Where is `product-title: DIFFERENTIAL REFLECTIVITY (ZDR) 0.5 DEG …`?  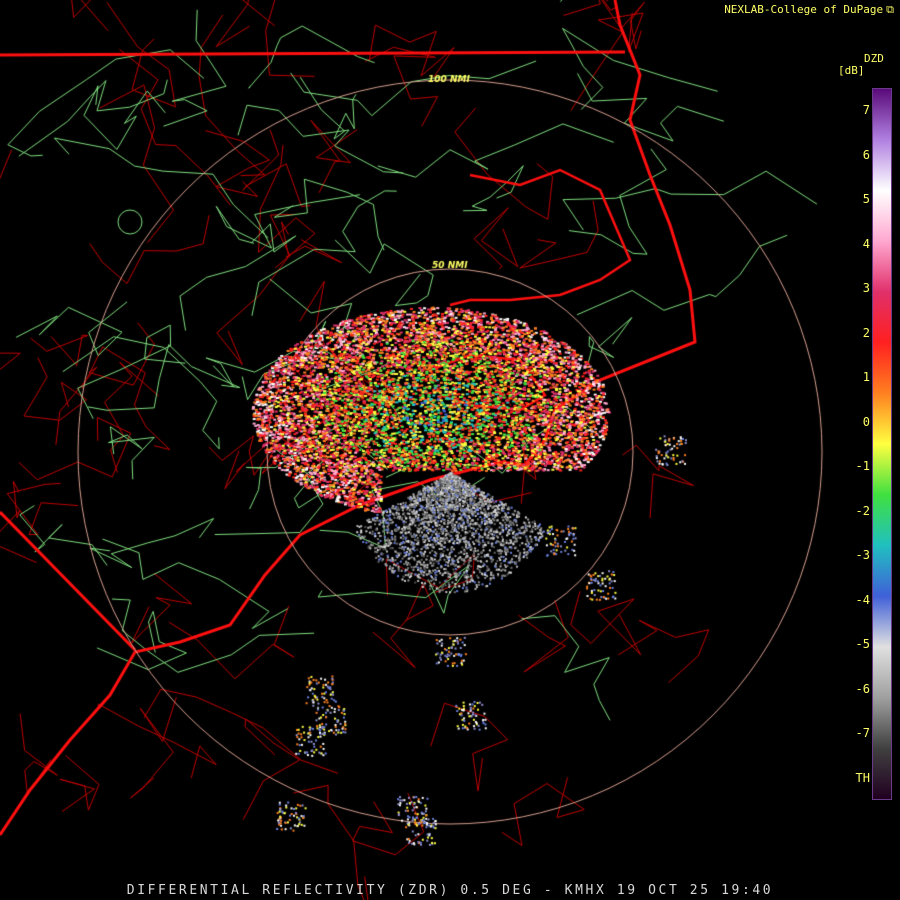
product-title: DIFFERENTIAL REFLECTIVITY (ZDR) 0.5 DEG … is located at coordinates (450, 890).